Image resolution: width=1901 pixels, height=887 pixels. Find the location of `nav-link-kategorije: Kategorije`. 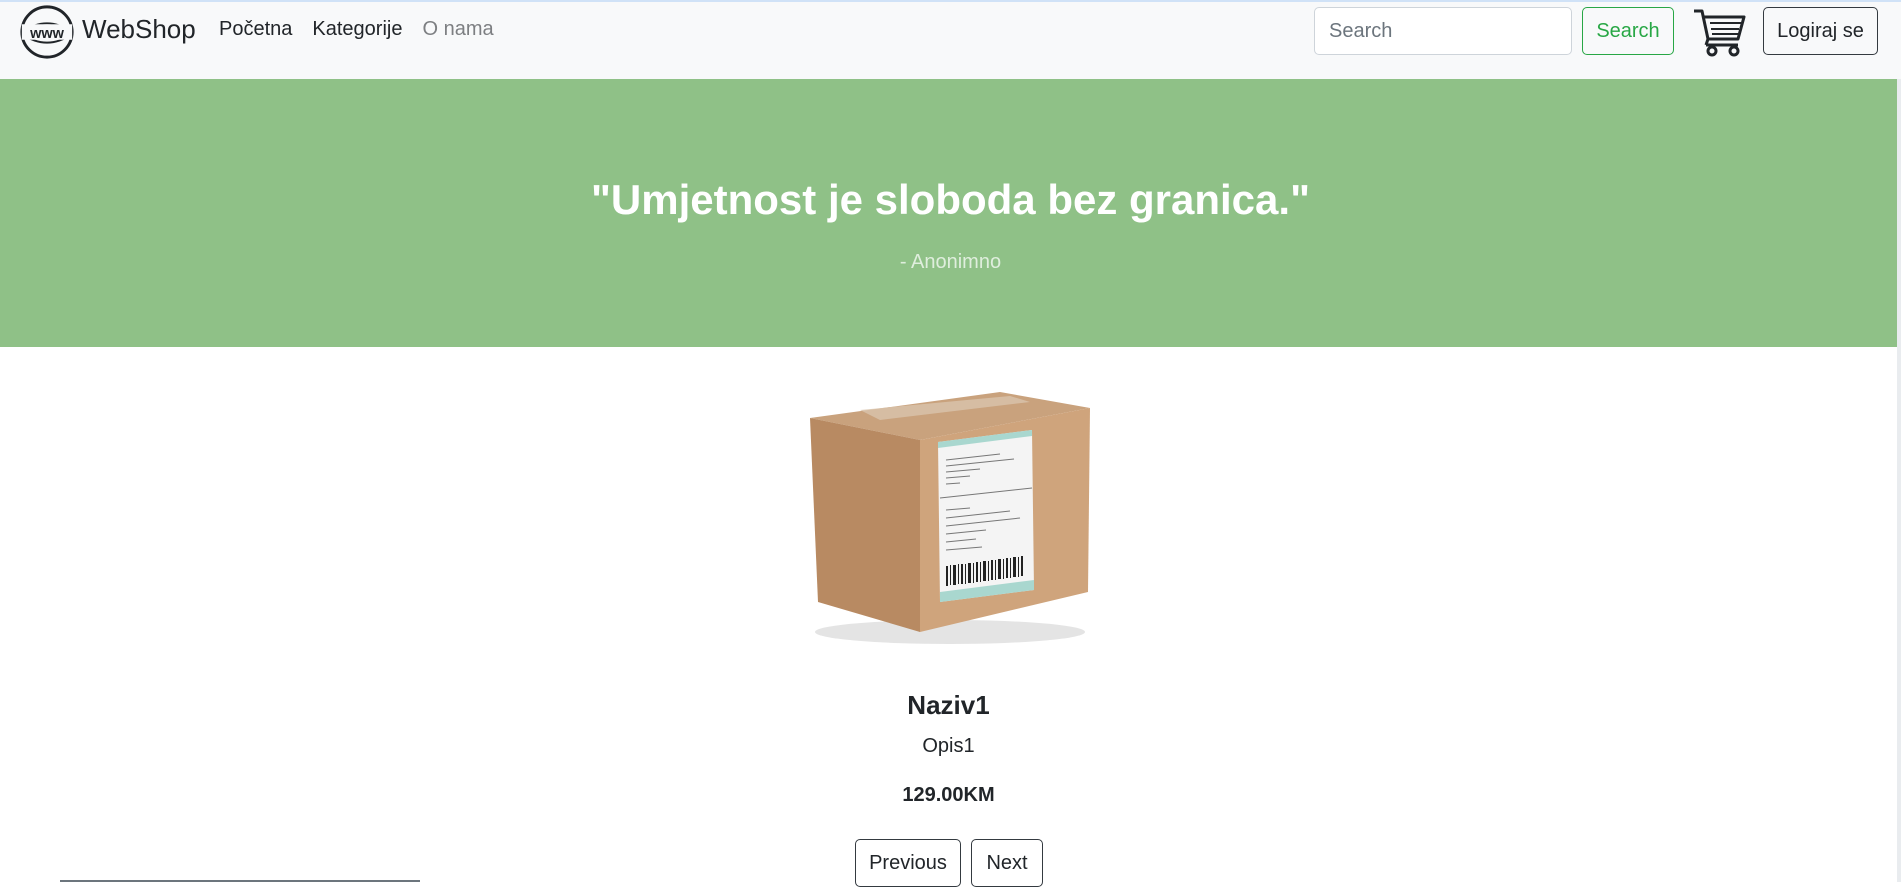

nav-link-kategorije: Kategorije is located at coordinates (357, 29).